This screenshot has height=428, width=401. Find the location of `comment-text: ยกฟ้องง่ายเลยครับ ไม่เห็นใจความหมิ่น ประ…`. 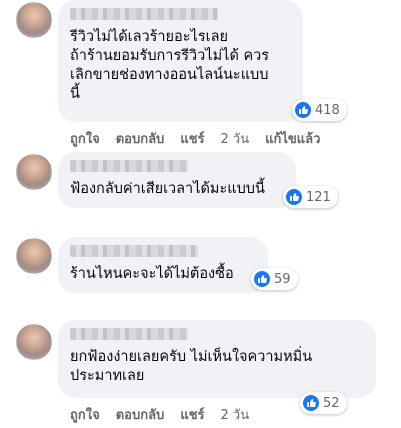

comment-text: ยกฟ้องง่ายเลยครับ ไม่เห็นใจความหมิ่น ประ… is located at coordinates (191, 366).